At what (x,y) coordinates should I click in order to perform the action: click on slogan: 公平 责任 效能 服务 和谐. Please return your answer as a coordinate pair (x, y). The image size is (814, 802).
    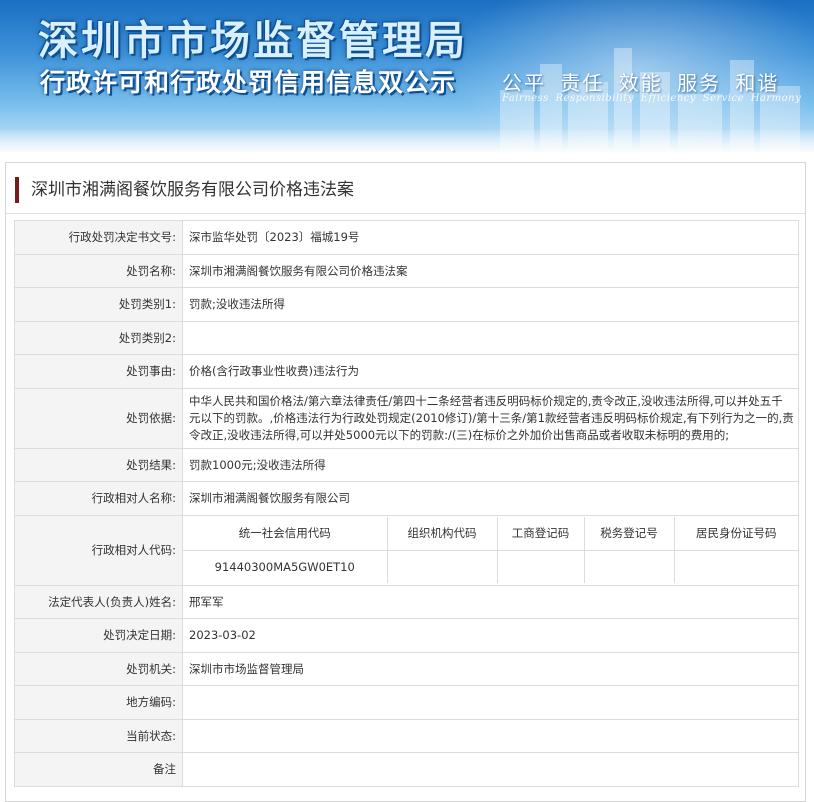
    Looking at the image, I should click on (641, 83).